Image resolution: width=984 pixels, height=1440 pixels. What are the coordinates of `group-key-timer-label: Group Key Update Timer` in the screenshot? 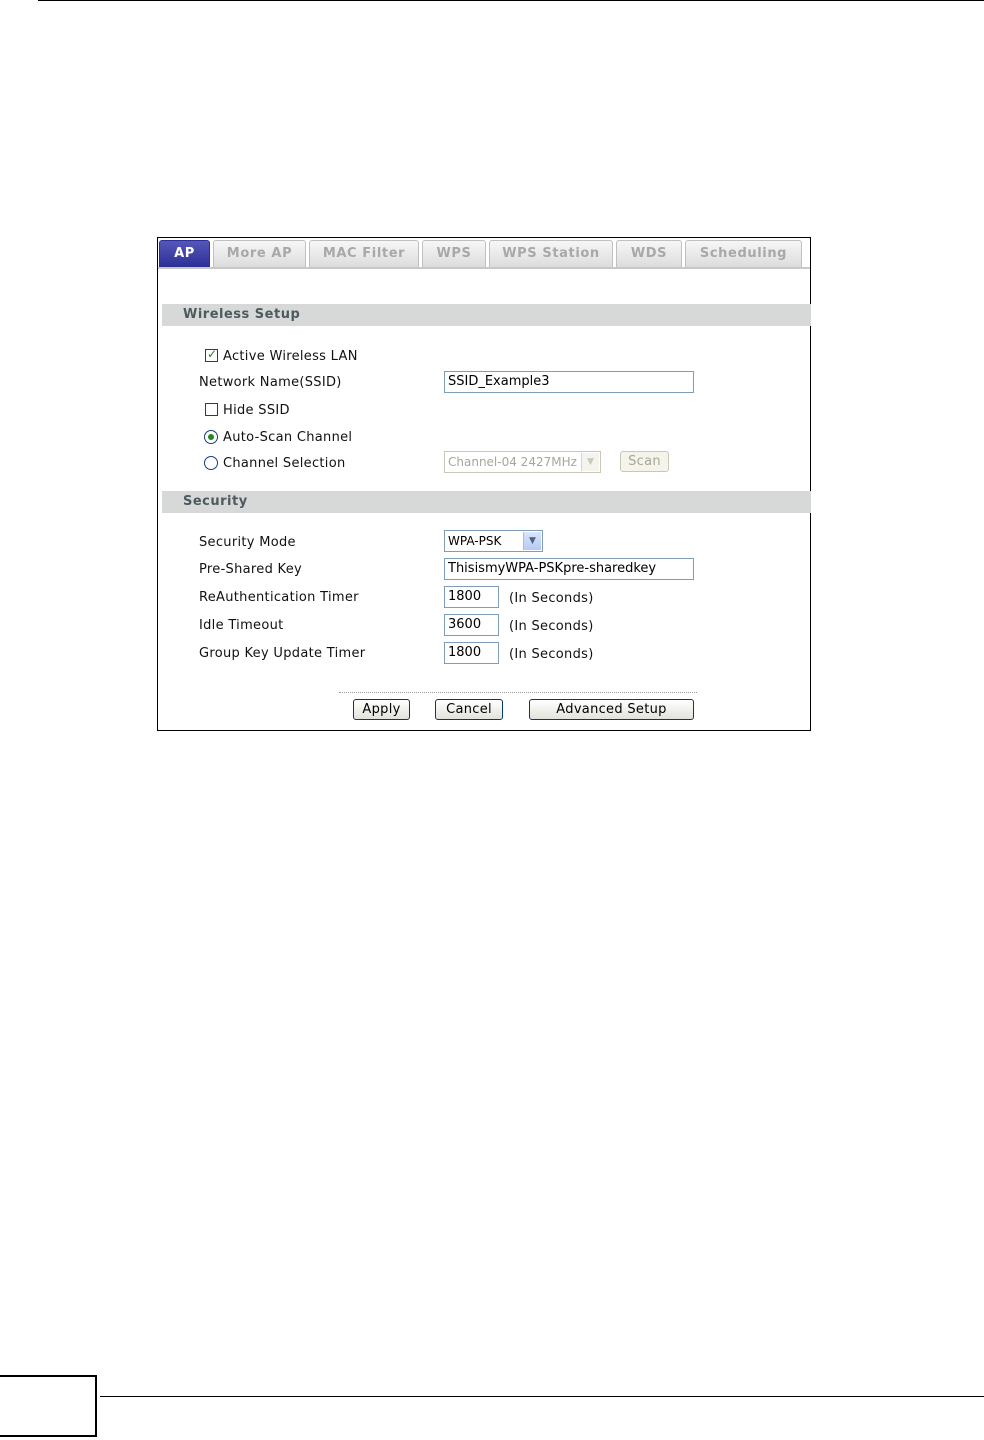 It's located at (282, 653).